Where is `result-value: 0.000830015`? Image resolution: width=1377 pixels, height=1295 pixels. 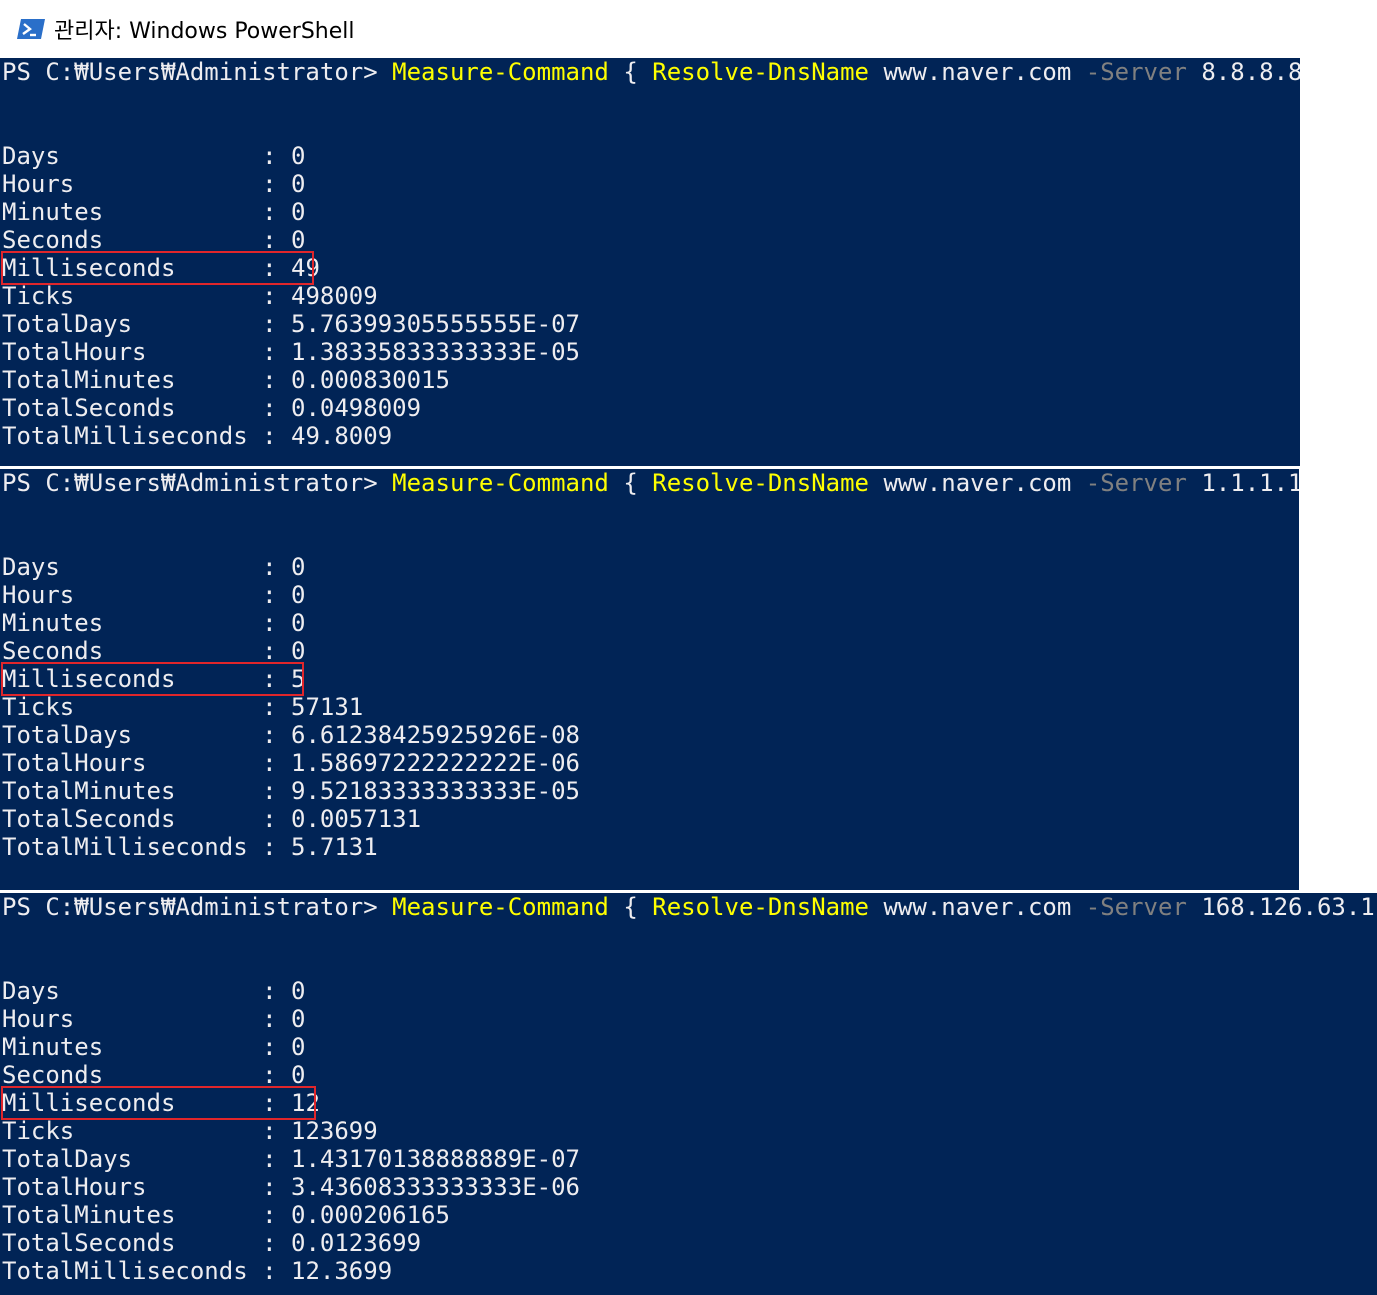 result-value: 0.000830015 is located at coordinates (370, 380).